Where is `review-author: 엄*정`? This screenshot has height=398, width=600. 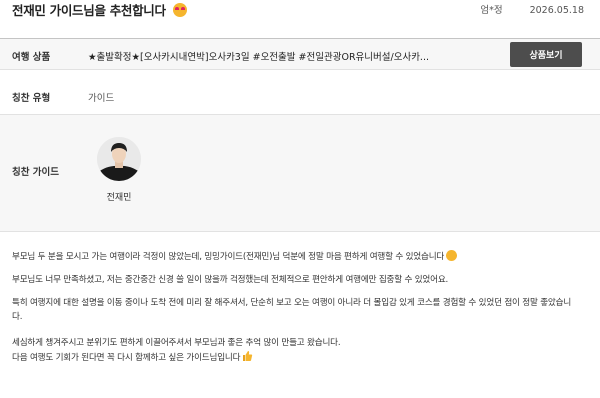 review-author: 엄*정 is located at coordinates (491, 10).